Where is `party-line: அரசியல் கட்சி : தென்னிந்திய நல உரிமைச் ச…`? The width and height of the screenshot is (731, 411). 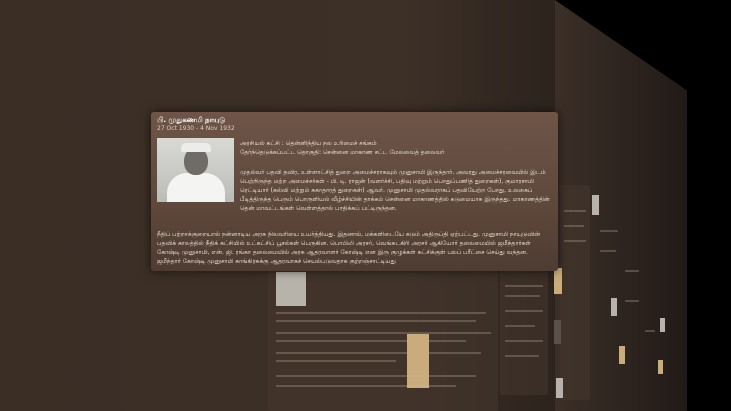 party-line: அரசியல் கட்சி : தென்னிந்திய நல உரிமைச் ச… is located at coordinates (308, 143).